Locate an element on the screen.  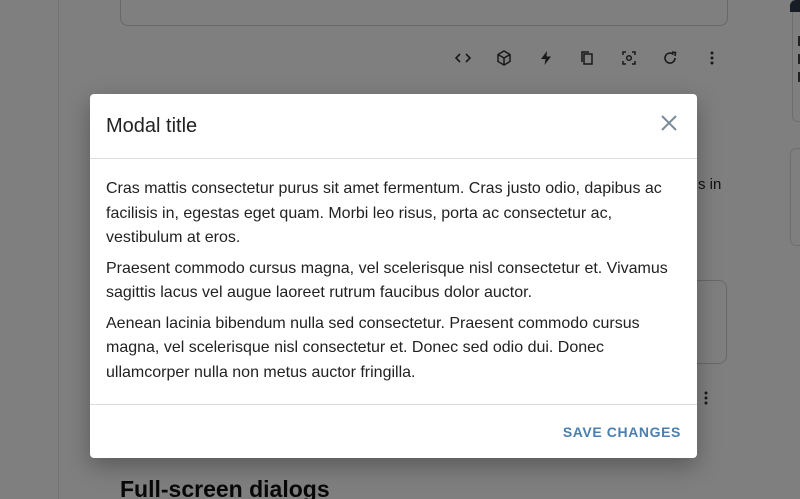
save-changes-button: SAVE CHANGES is located at coordinates (622, 432).